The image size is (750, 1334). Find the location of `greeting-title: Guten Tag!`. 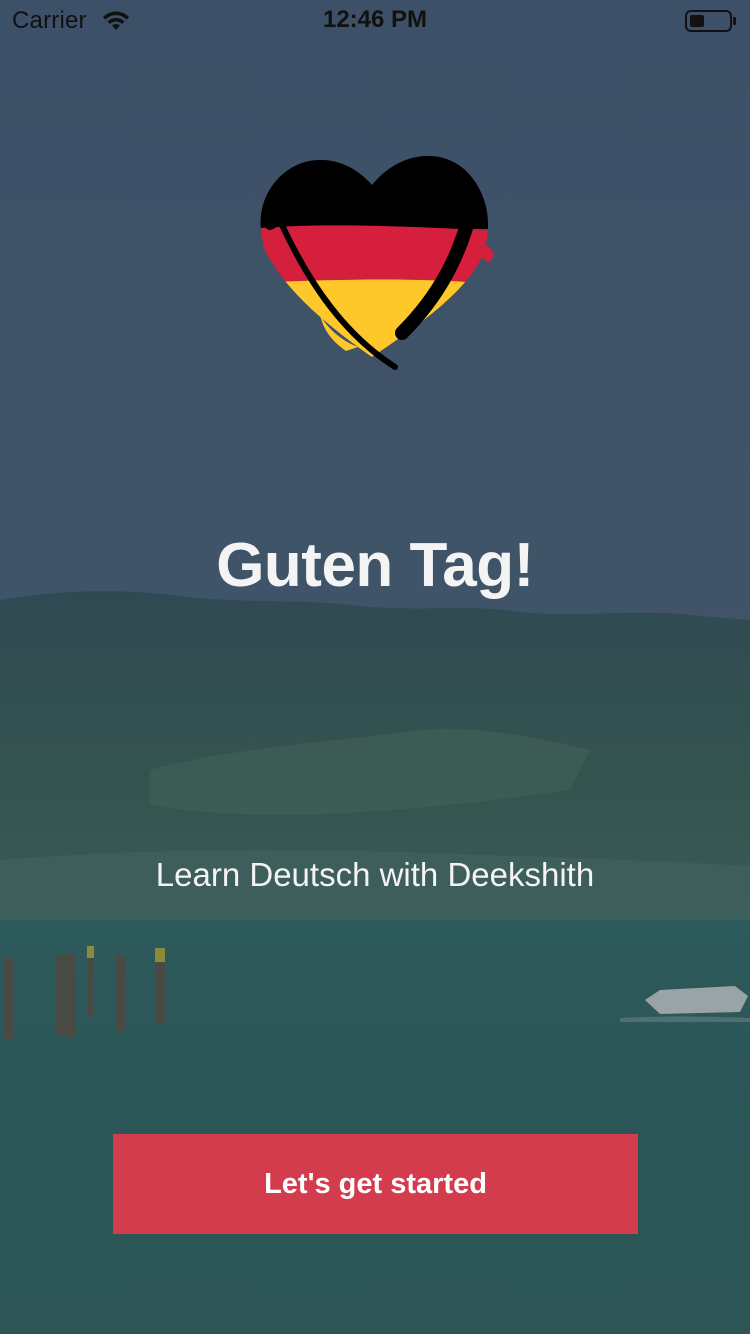

greeting-title: Guten Tag! is located at coordinates (375, 565).